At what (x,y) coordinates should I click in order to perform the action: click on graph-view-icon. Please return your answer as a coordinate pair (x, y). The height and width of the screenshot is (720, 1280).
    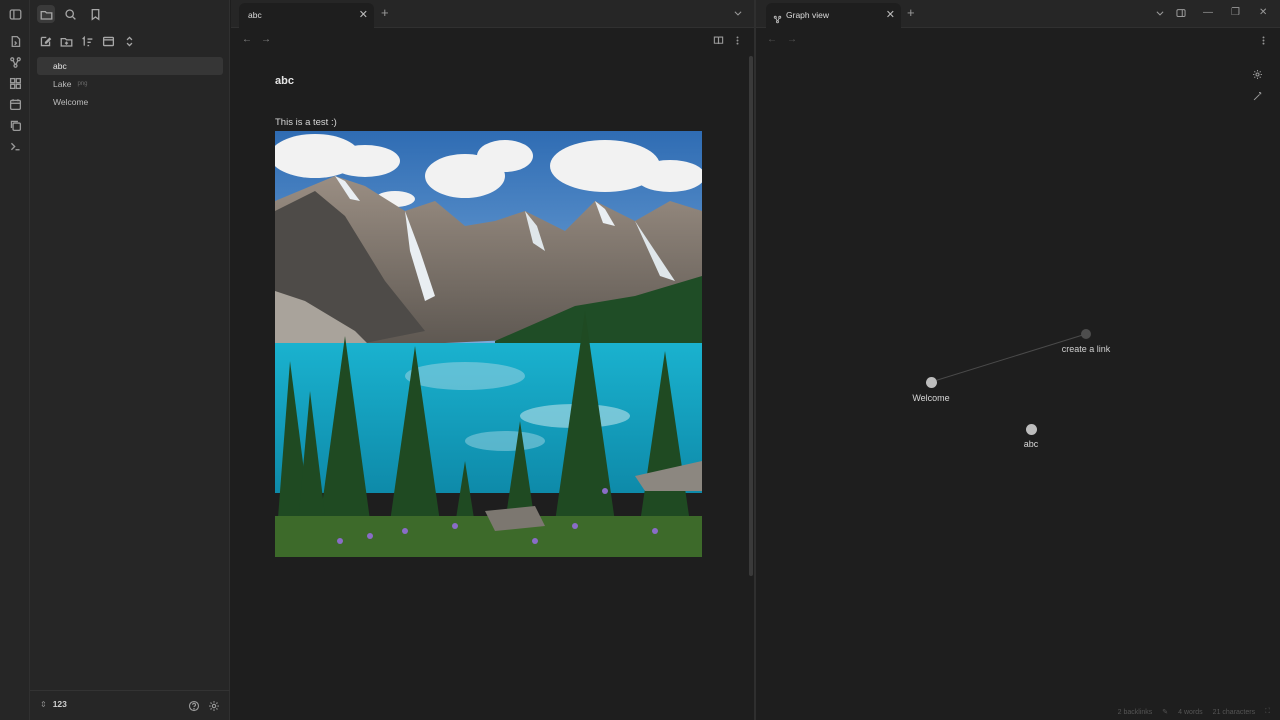
    Looking at the image, I should click on (15, 62).